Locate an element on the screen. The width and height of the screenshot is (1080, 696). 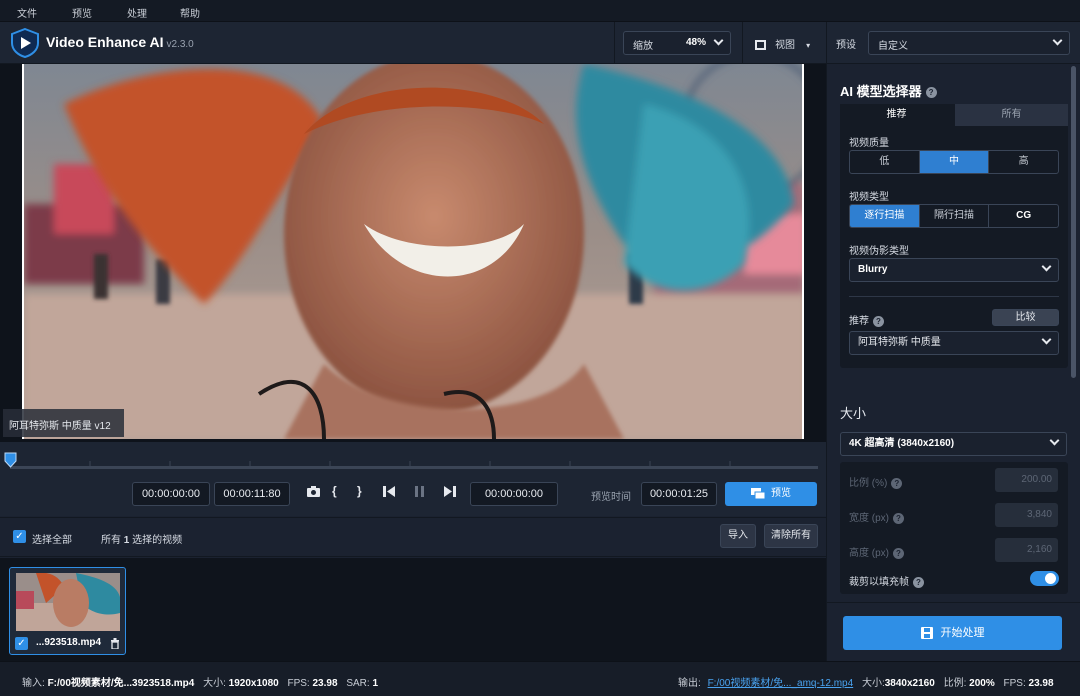
caret-down-icon: ▾ is located at coordinates (808, 45).